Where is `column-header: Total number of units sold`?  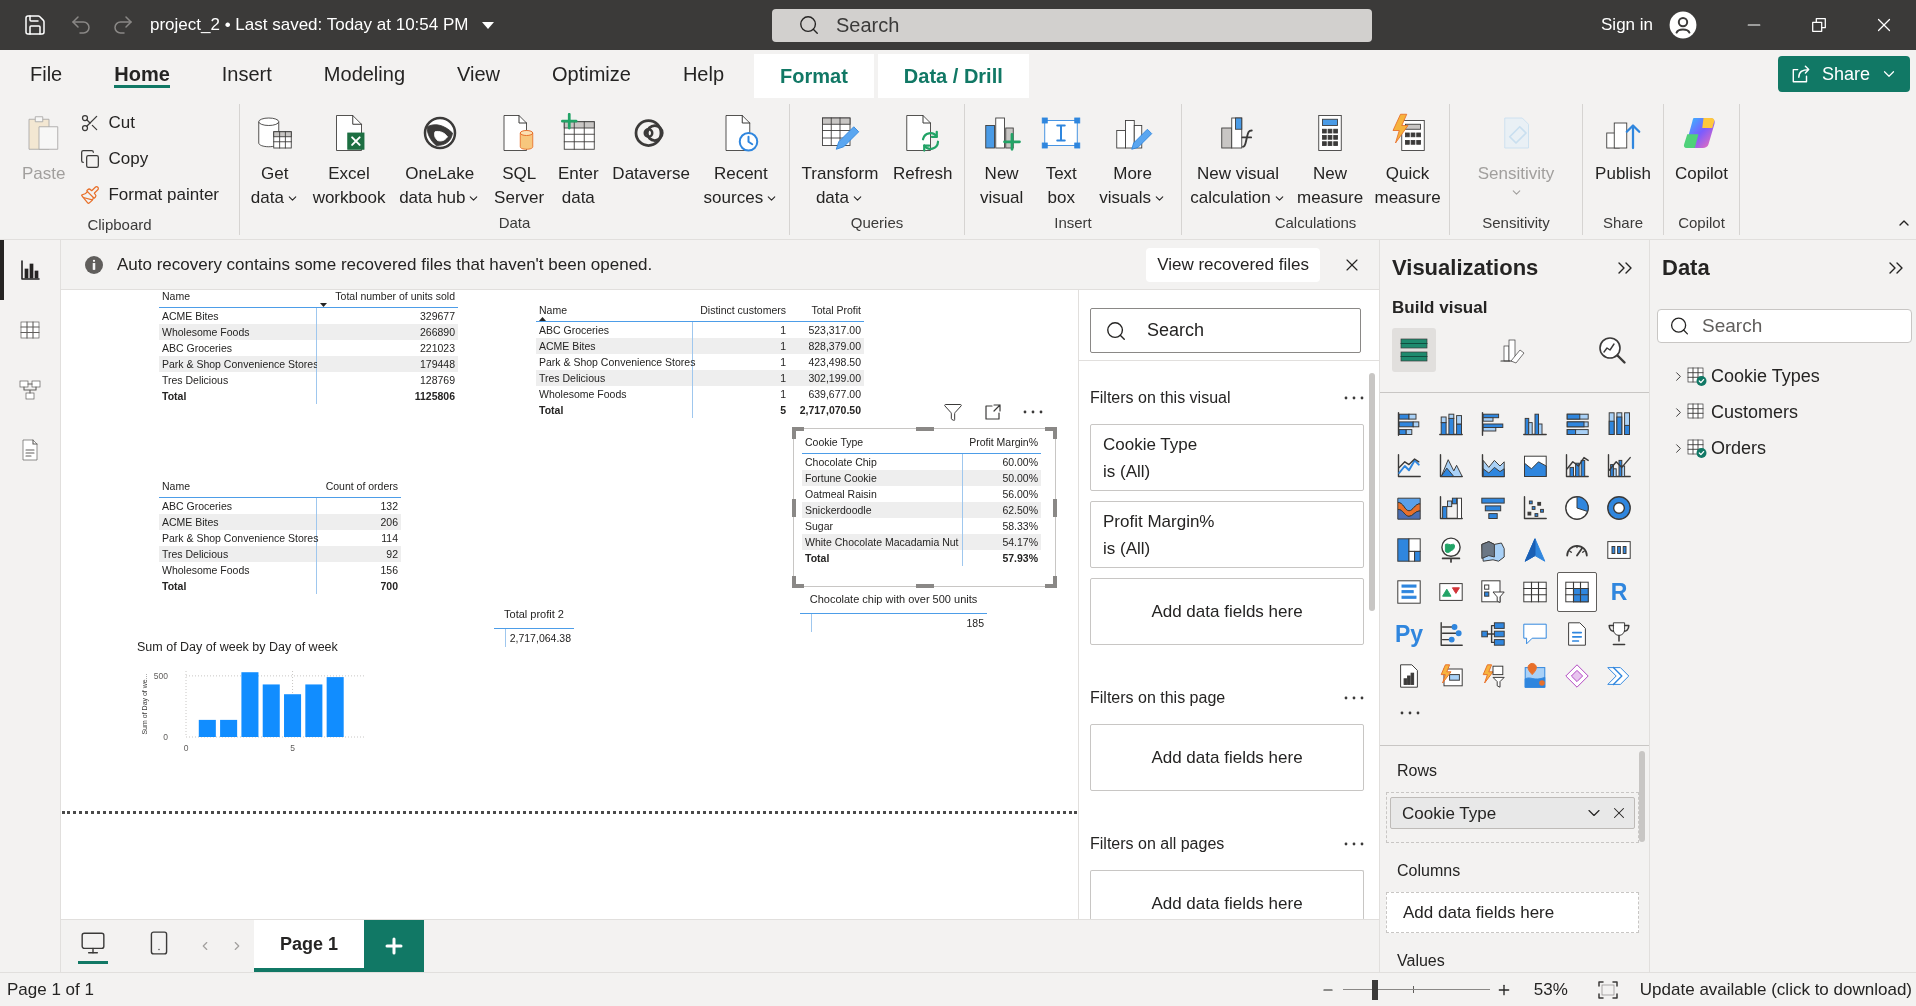
column-header: Total number of units sold is located at coordinates (387, 296).